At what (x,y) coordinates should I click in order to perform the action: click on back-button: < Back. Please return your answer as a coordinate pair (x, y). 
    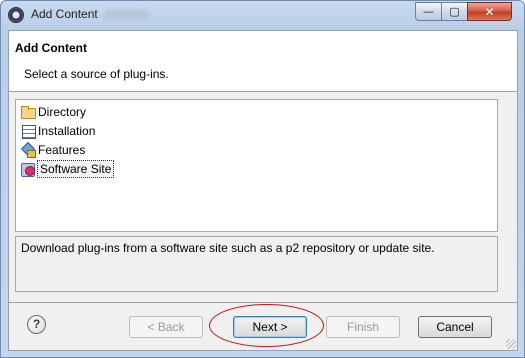
    Looking at the image, I should click on (166, 327).